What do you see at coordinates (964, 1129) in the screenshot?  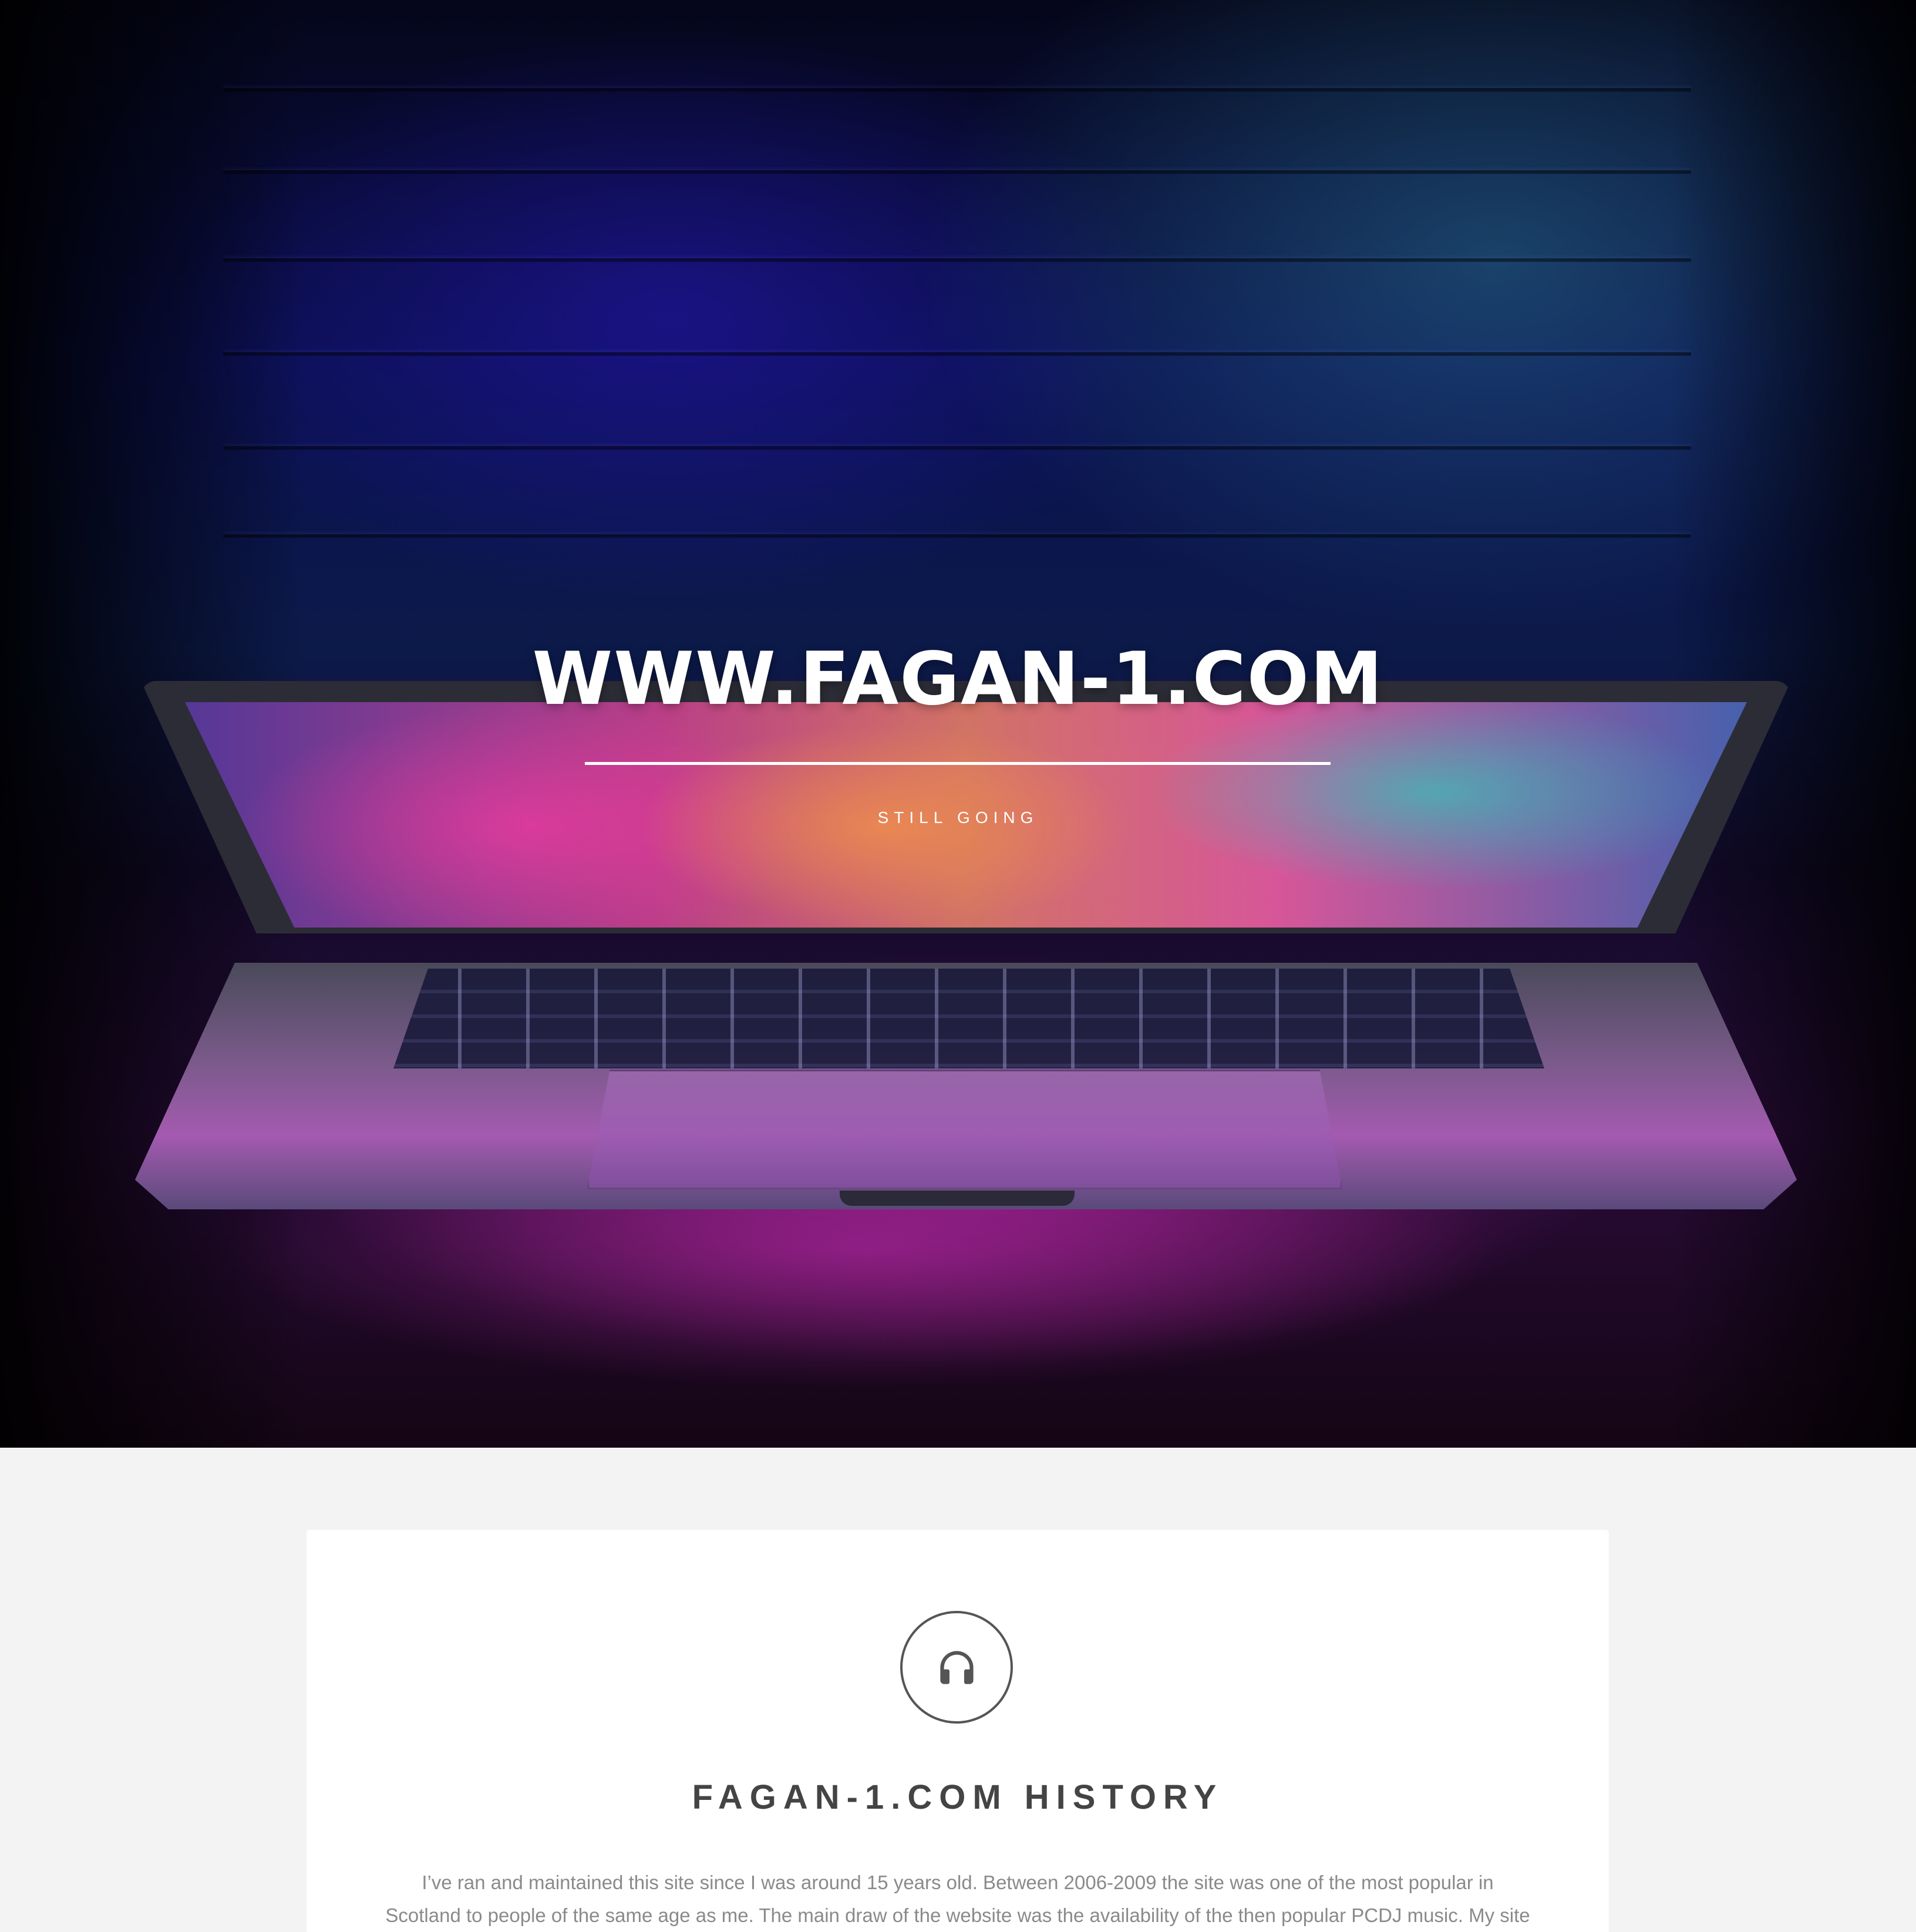 I see `laptop-trackpad` at bounding box center [964, 1129].